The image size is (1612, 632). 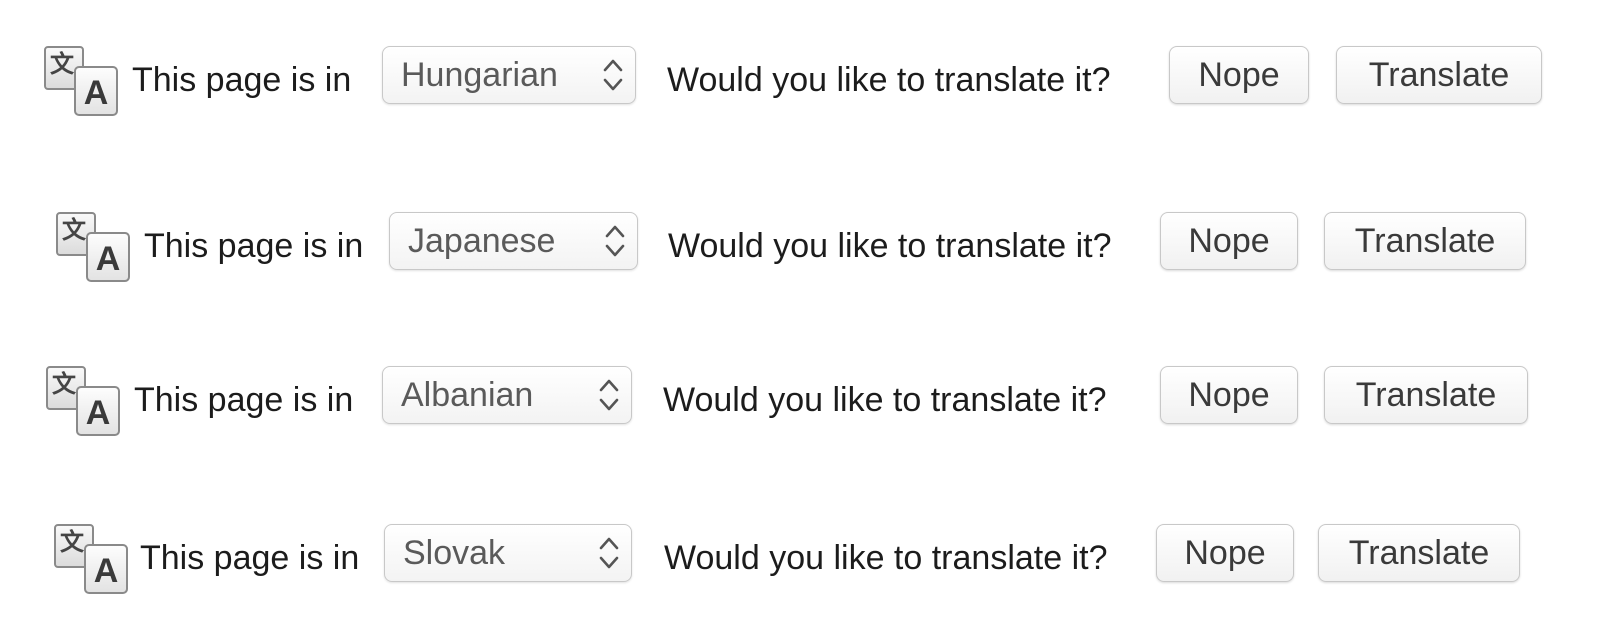 What do you see at coordinates (479, 75) in the screenshot?
I see `language-select-value: Hungarian` at bounding box center [479, 75].